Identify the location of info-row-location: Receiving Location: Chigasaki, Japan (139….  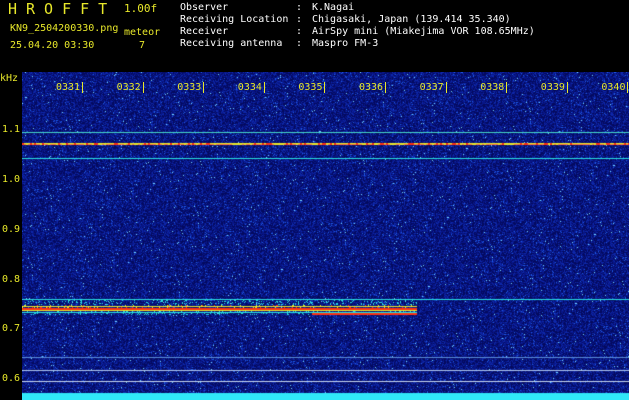
(345, 19).